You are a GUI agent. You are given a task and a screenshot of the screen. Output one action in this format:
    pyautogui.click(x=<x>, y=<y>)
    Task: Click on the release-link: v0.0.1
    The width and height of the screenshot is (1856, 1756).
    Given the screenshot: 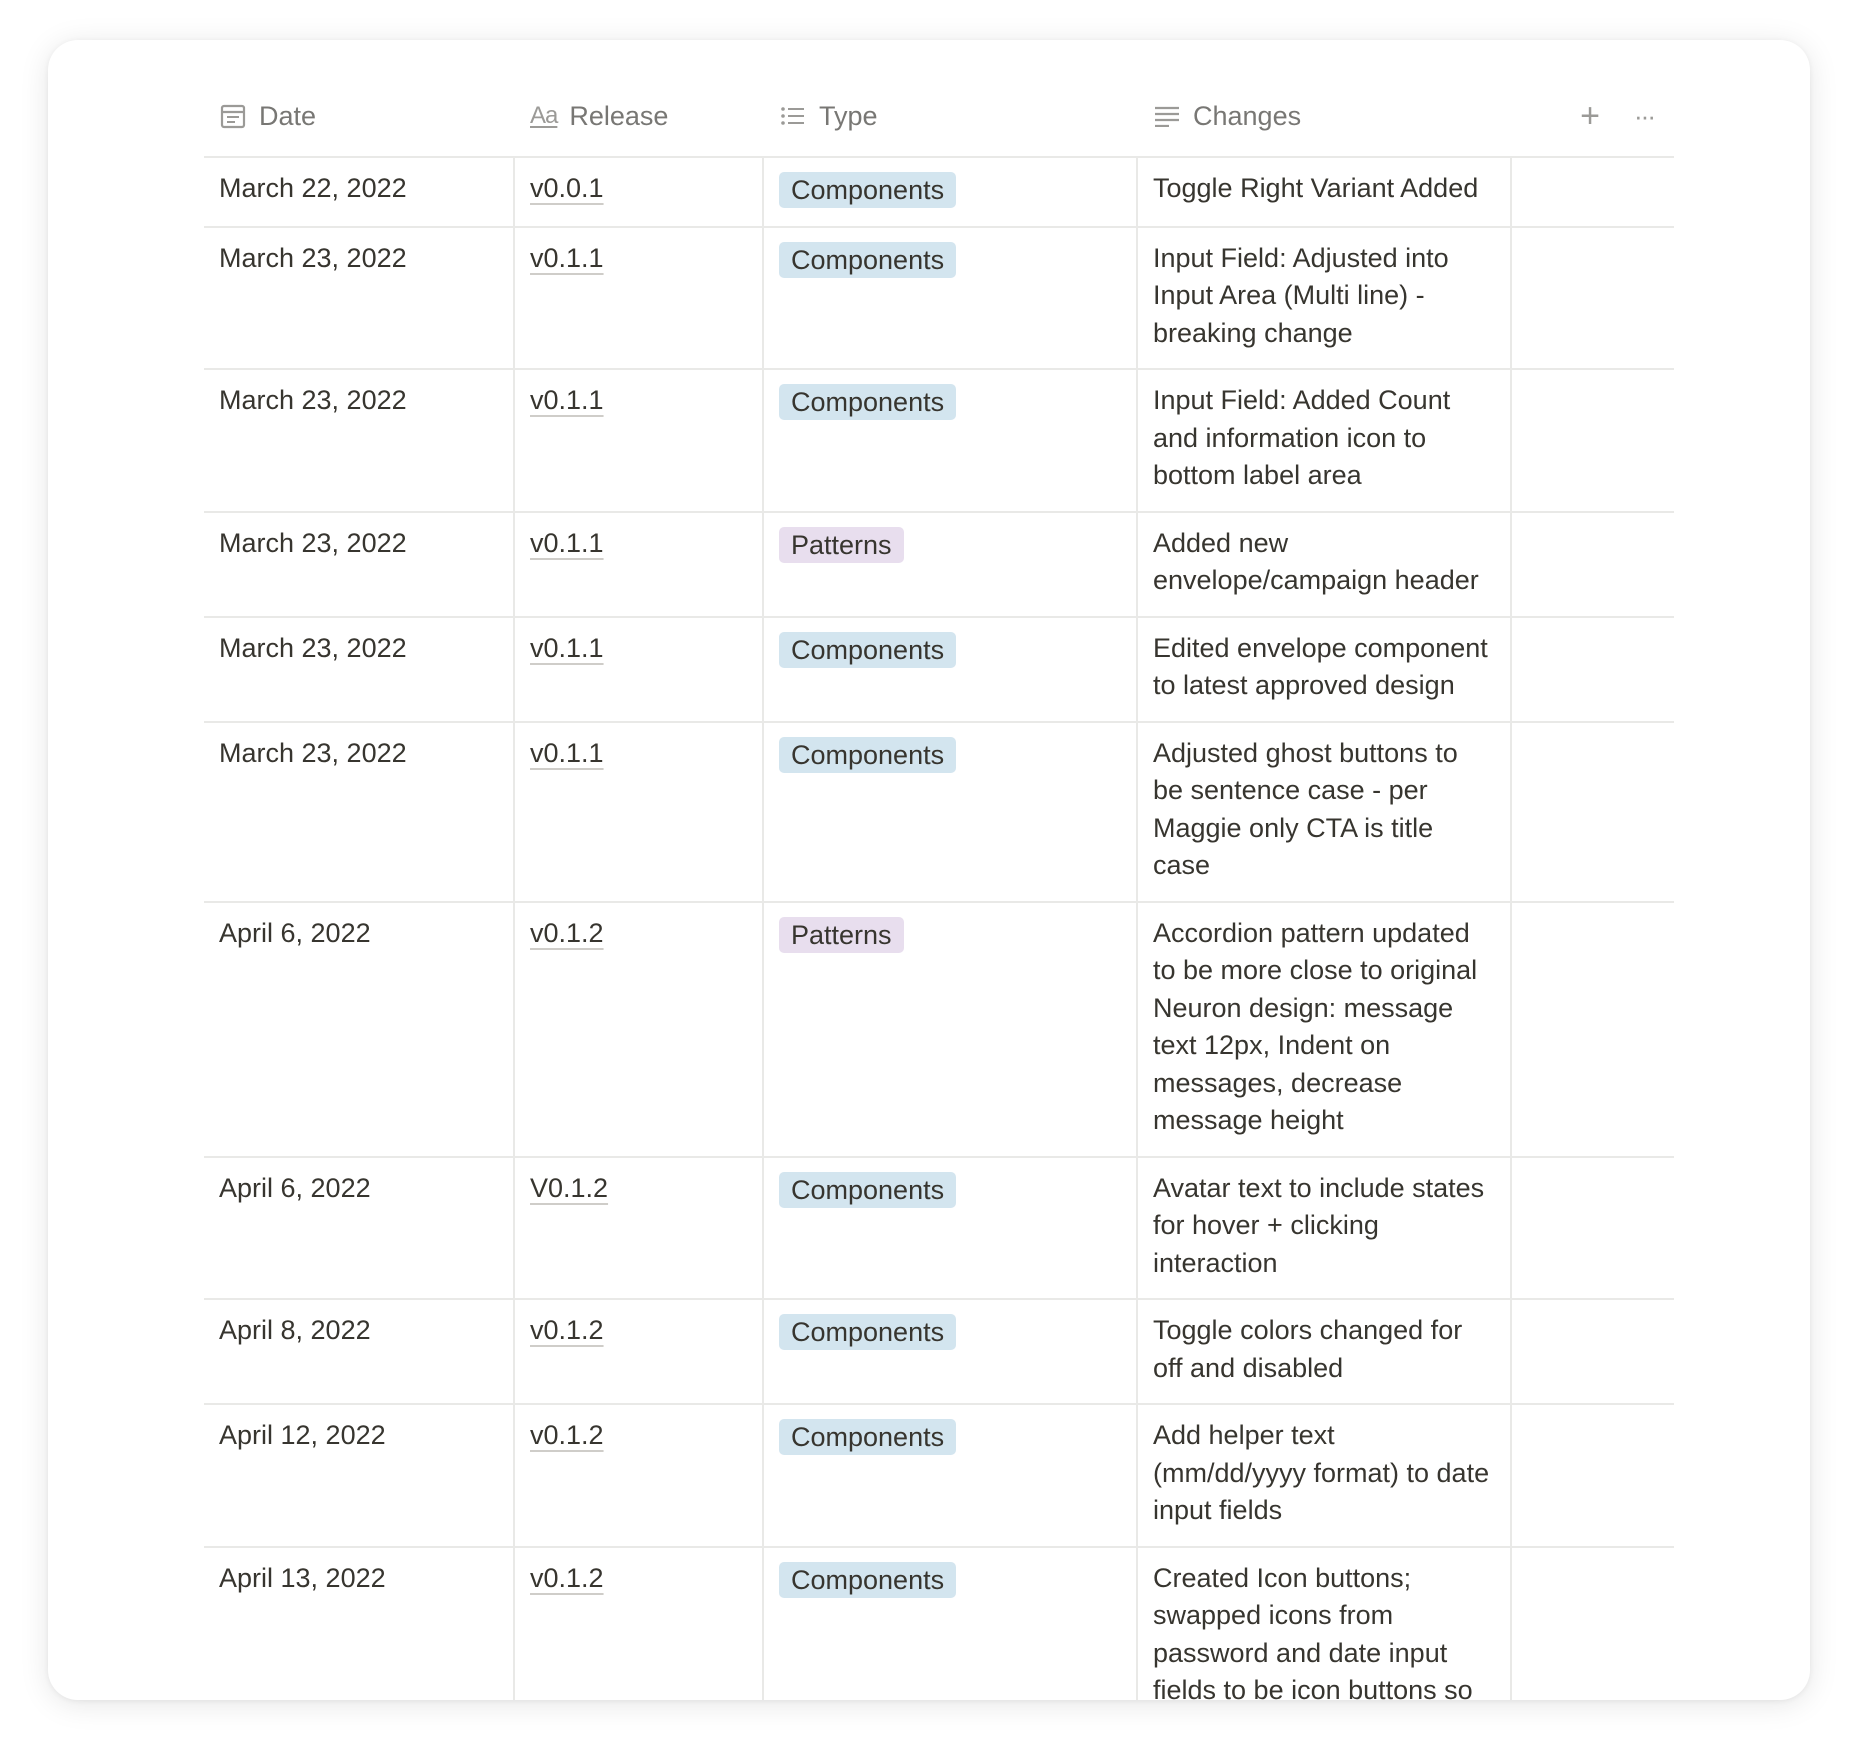 What is the action you would take?
    pyautogui.click(x=567, y=188)
    